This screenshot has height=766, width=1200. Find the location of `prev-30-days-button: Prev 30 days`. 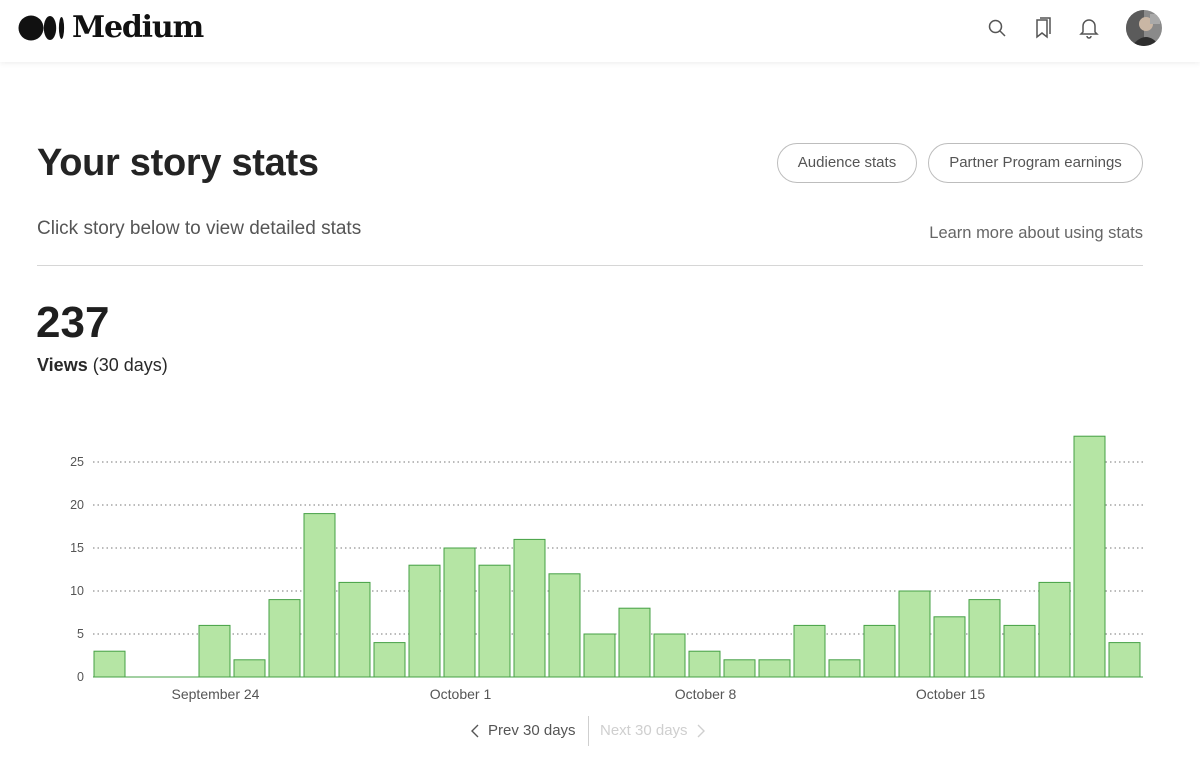

prev-30-days-button: Prev 30 days is located at coordinates (523, 731).